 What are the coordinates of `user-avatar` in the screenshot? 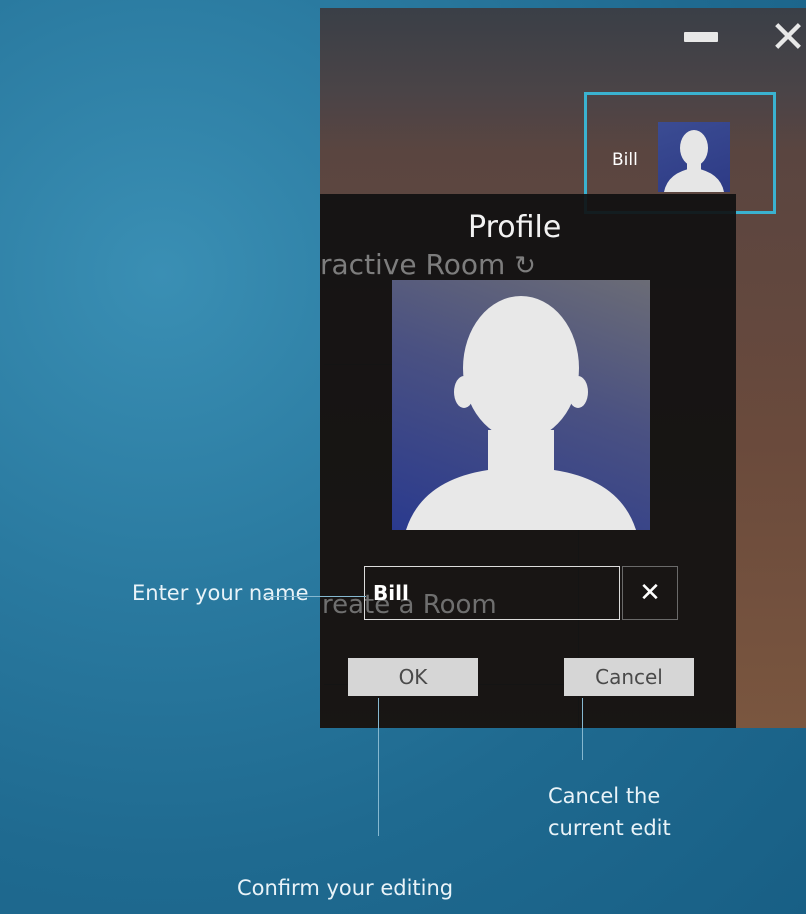 It's located at (694, 157).